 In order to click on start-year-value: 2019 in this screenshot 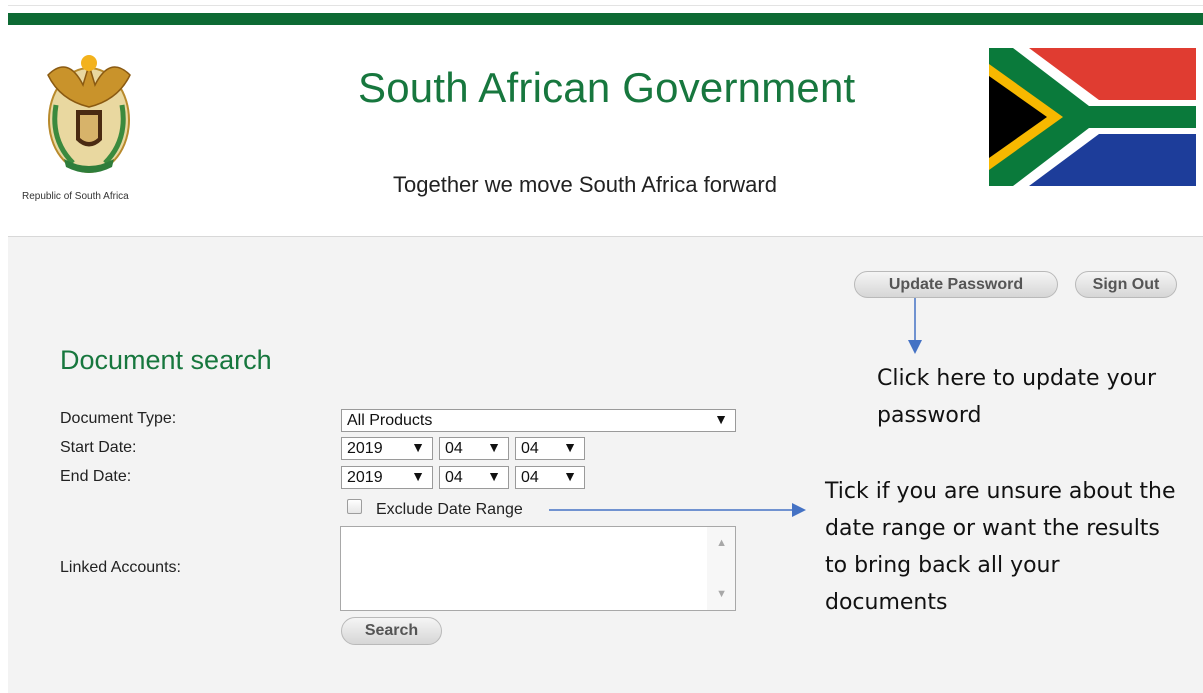, I will do `click(365, 448)`.